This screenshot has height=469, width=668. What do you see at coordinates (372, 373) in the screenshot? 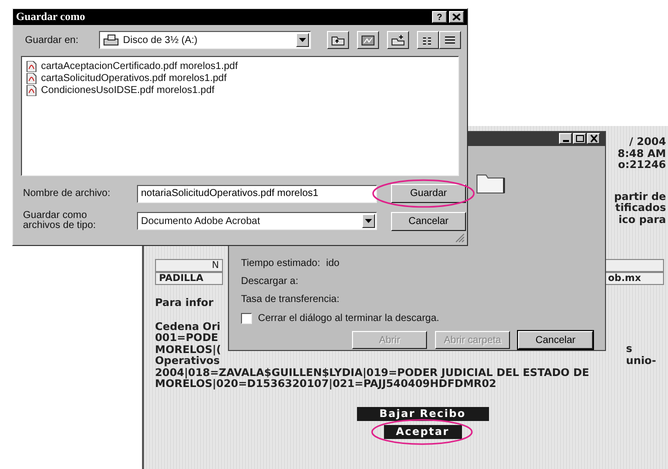
I see `page-text: 2004|018=ZAVALA$GUILLEN$LYDIA|019=PODER JUDICIAL DEL ESTADO DE` at bounding box center [372, 373].